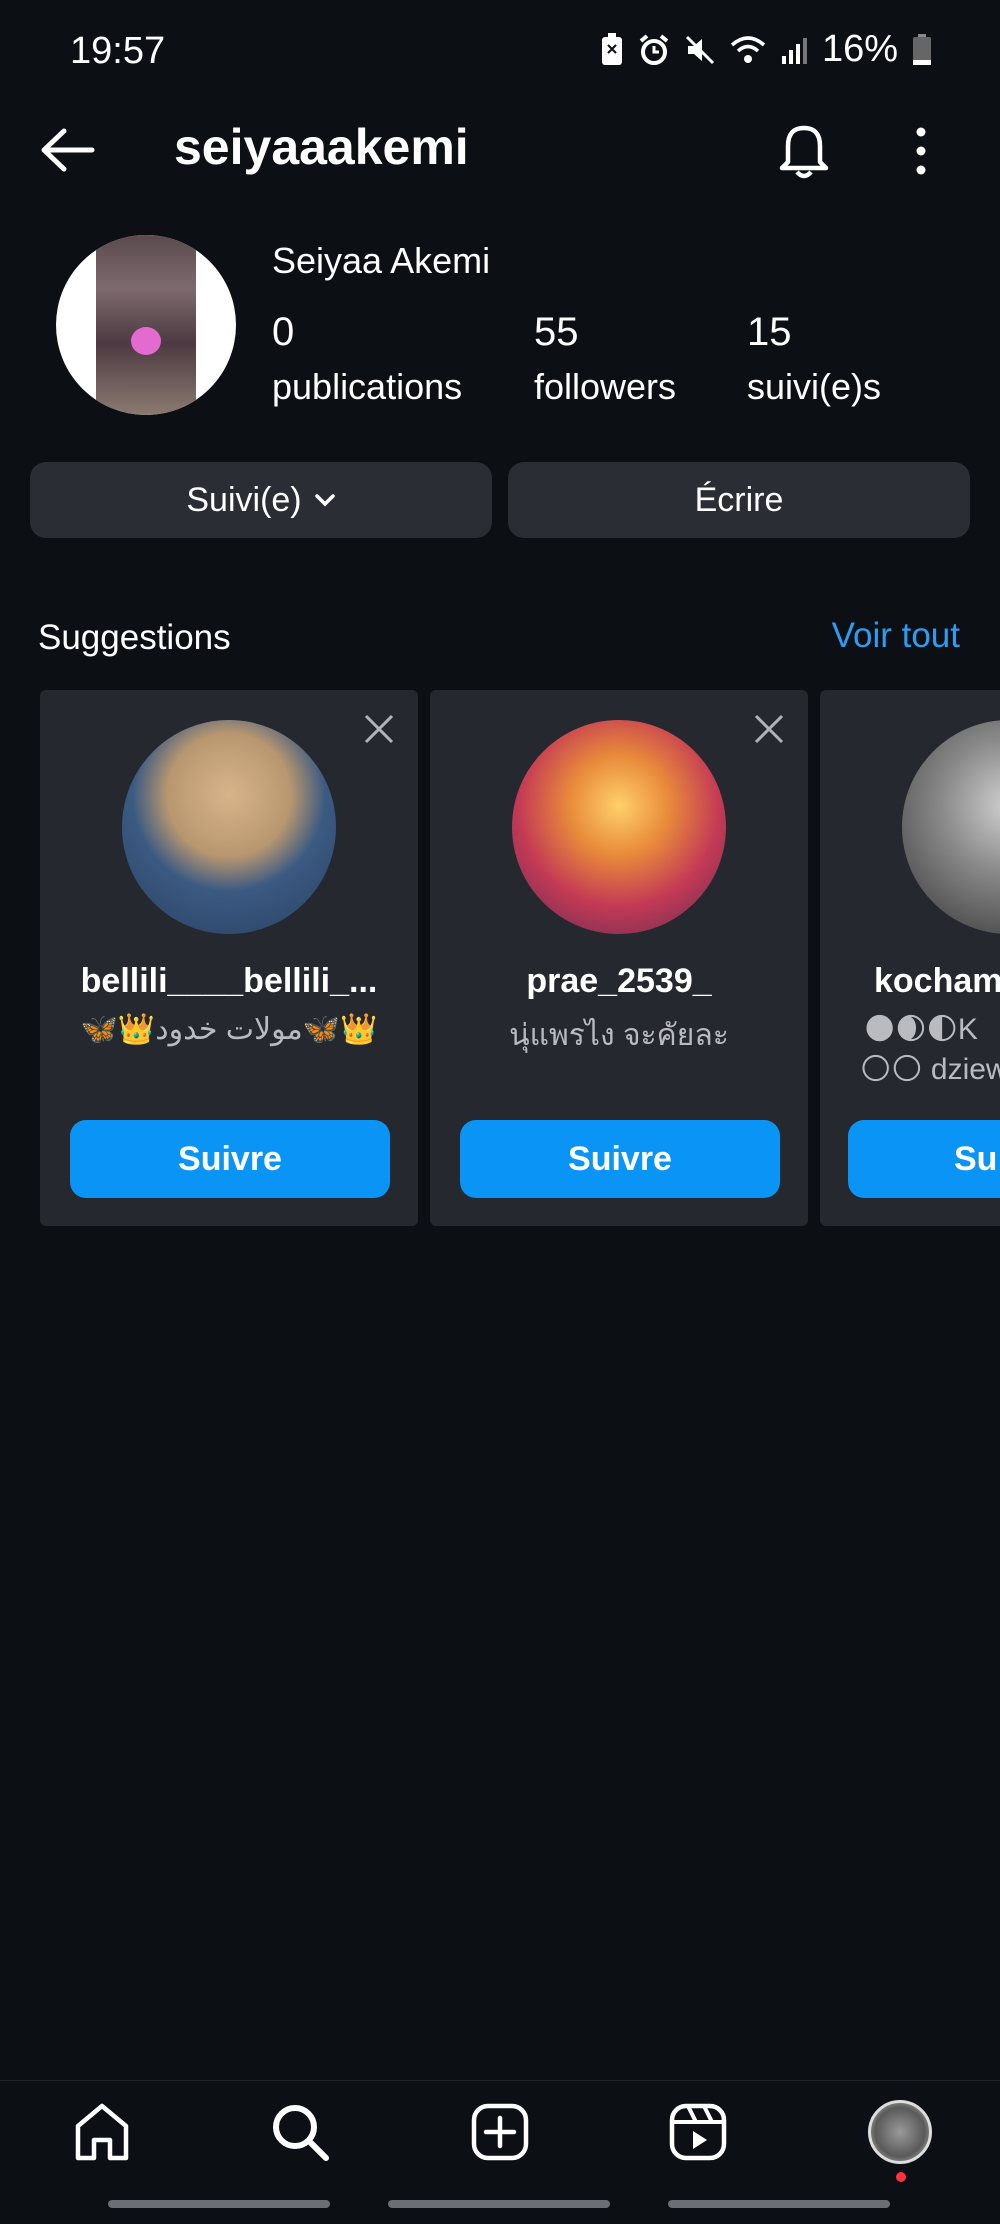 The width and height of the screenshot is (1000, 2224). What do you see at coordinates (102, 2132) in the screenshot?
I see `home-icon` at bounding box center [102, 2132].